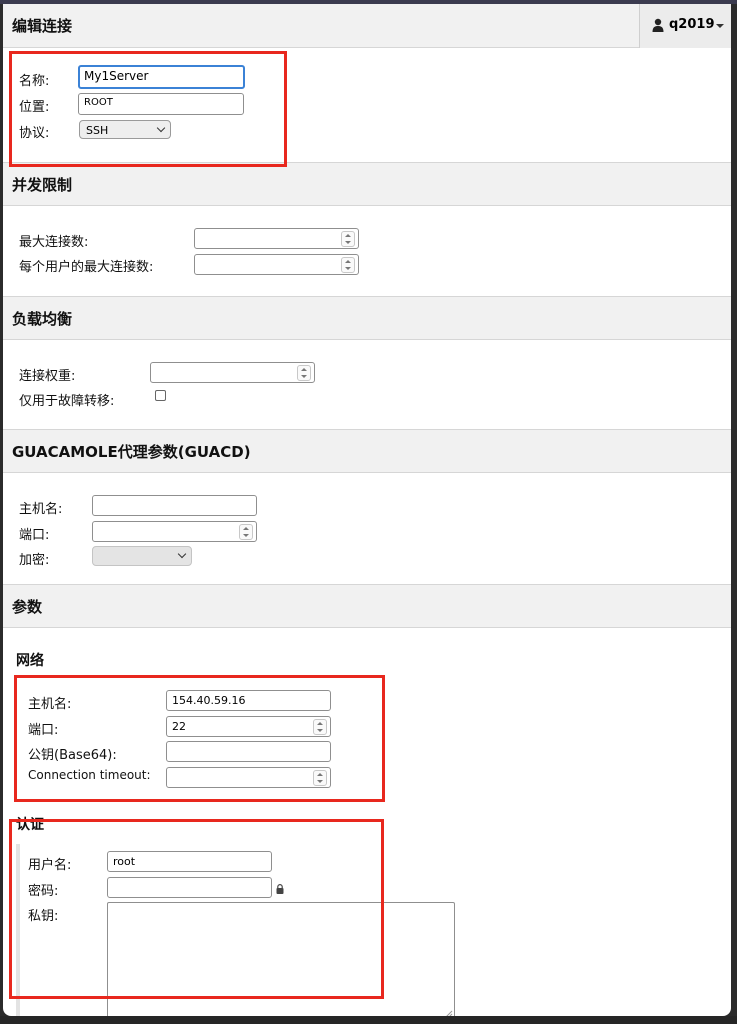 The width and height of the screenshot is (737, 1024). I want to click on public-key-label: 公钥(Base64):, so click(72, 755).